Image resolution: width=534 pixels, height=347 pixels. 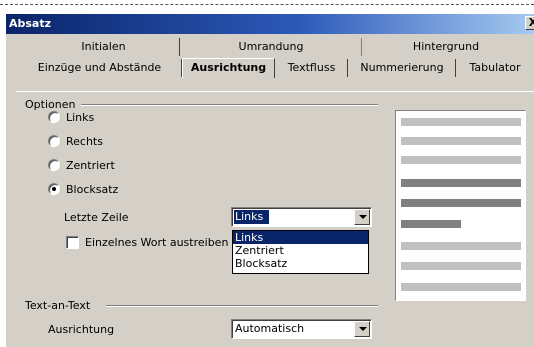 I want to click on last-line-dropdown-list: Links Zentriert Blocksatz, so click(x=300, y=252).